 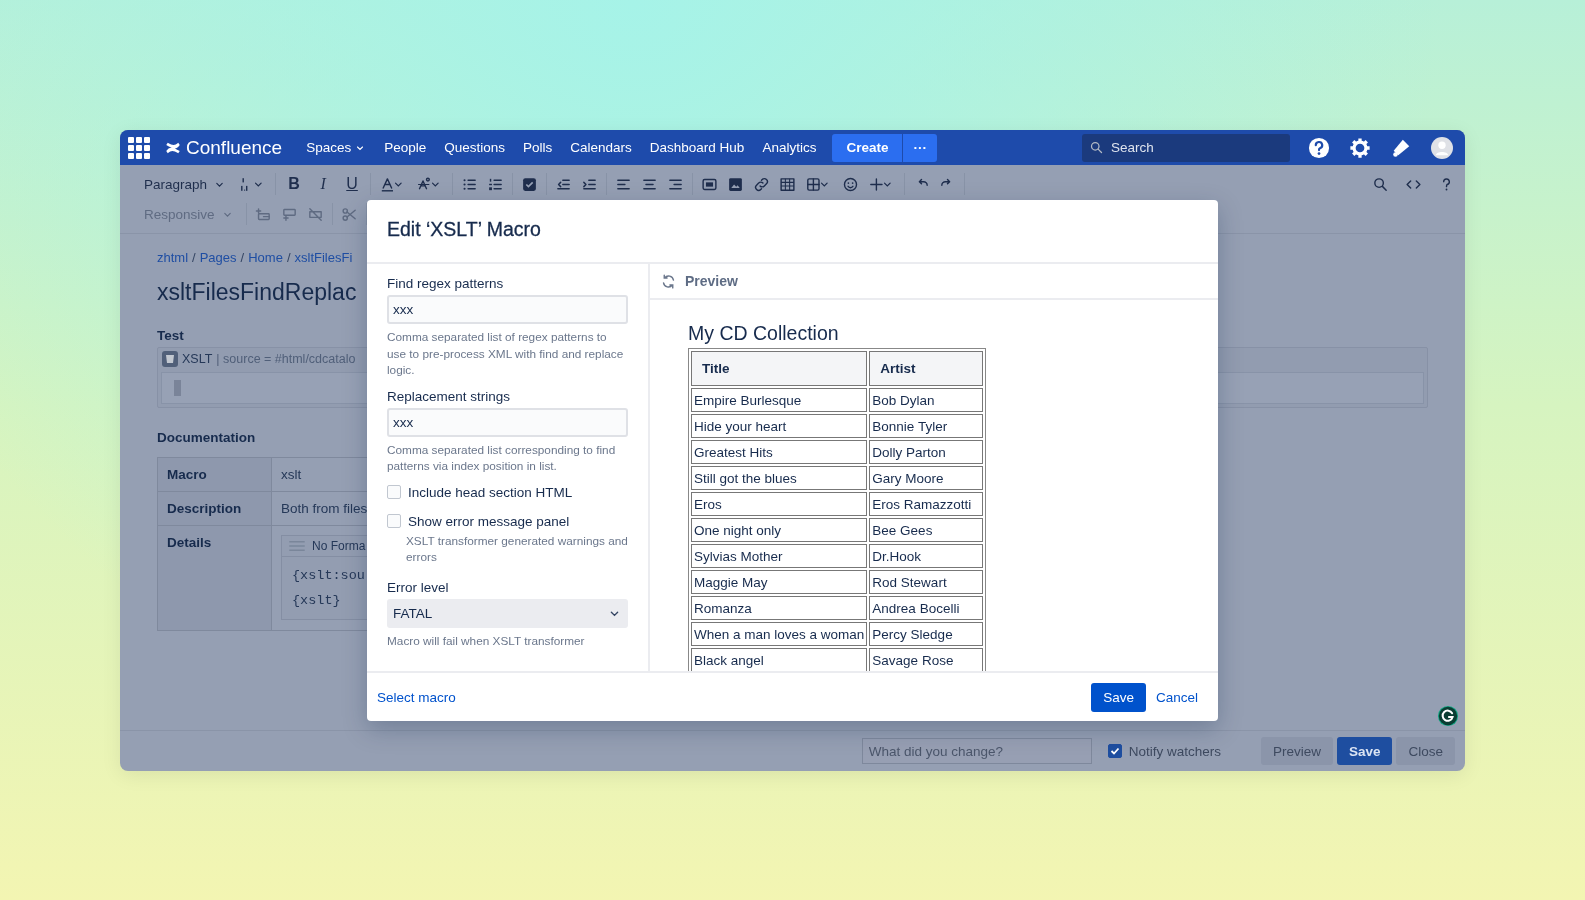 I want to click on table-cell: Eros Ramazzotti, so click(x=926, y=504).